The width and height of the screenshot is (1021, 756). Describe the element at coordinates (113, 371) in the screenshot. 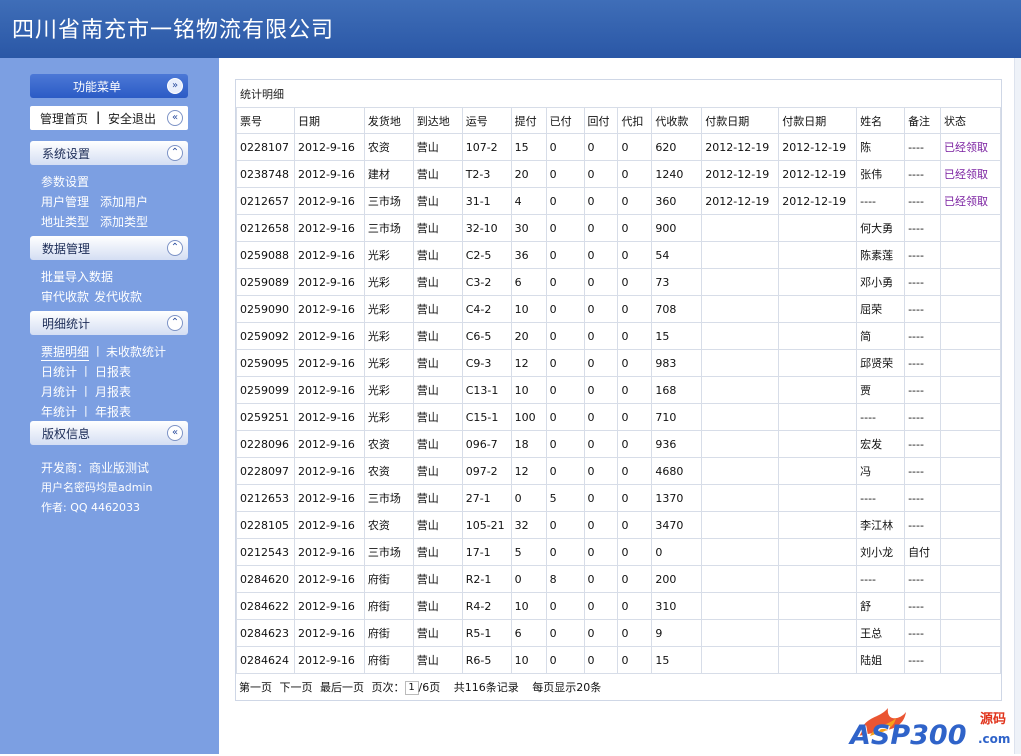

I see `daily-report-link: 日报表` at that location.